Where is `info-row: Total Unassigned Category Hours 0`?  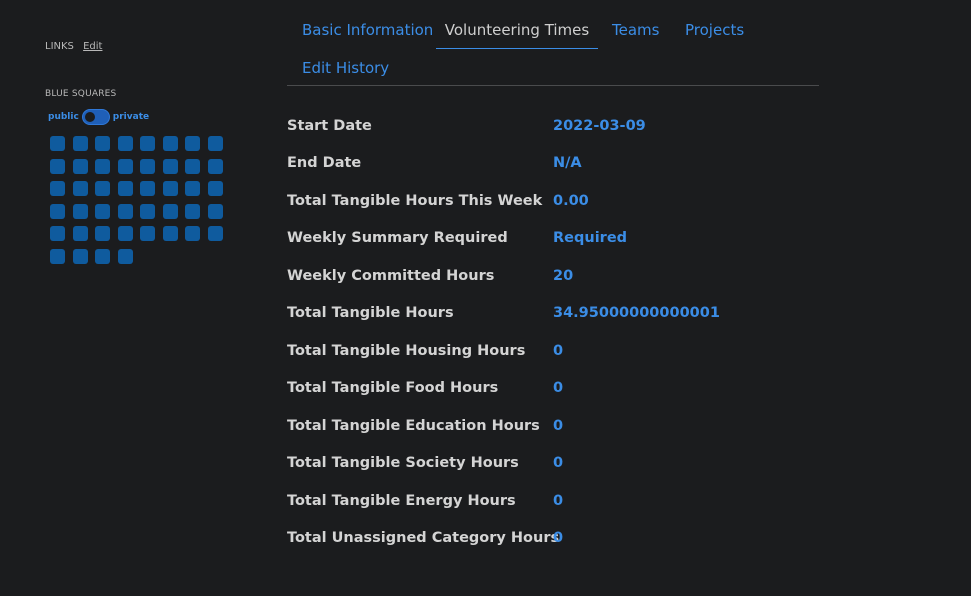 info-row: Total Unassigned Category Hours 0 is located at coordinates (587, 539).